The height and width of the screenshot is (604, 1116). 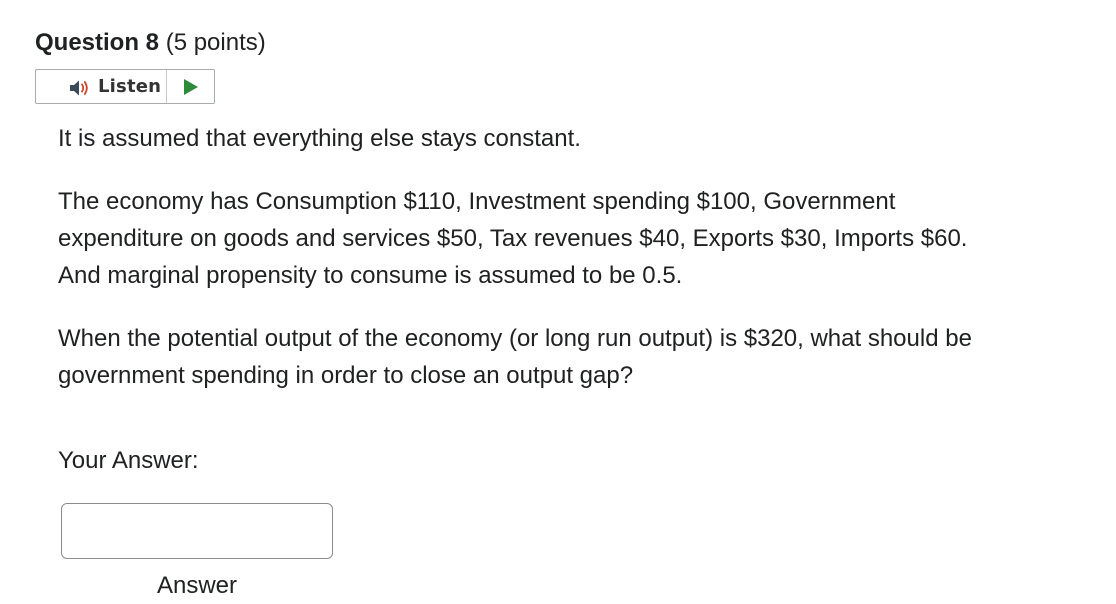 I want to click on play-icon, so click(x=190, y=86).